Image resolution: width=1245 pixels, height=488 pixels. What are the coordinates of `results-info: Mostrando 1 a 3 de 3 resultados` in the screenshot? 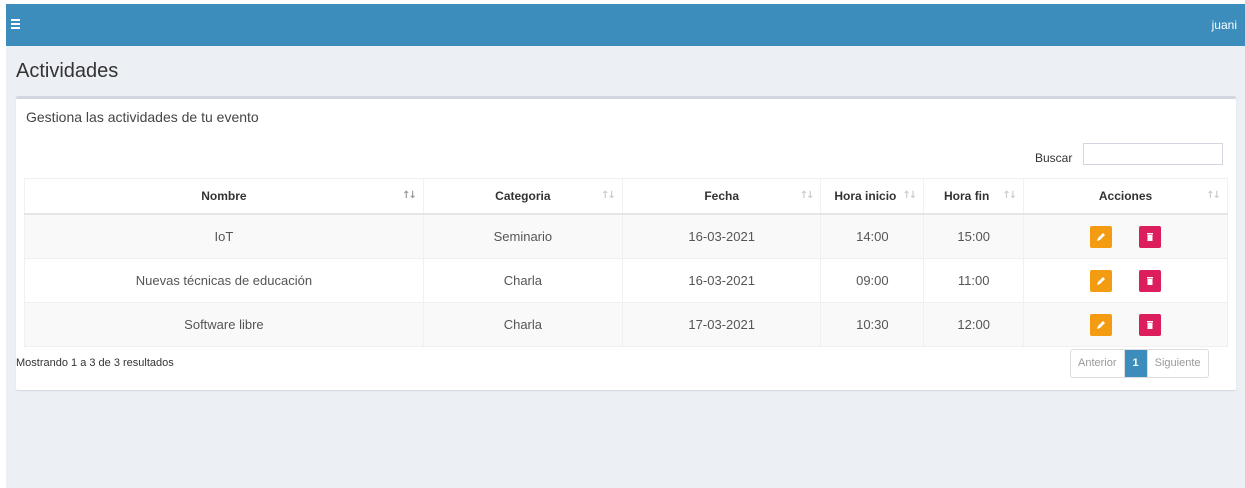 It's located at (95, 363).